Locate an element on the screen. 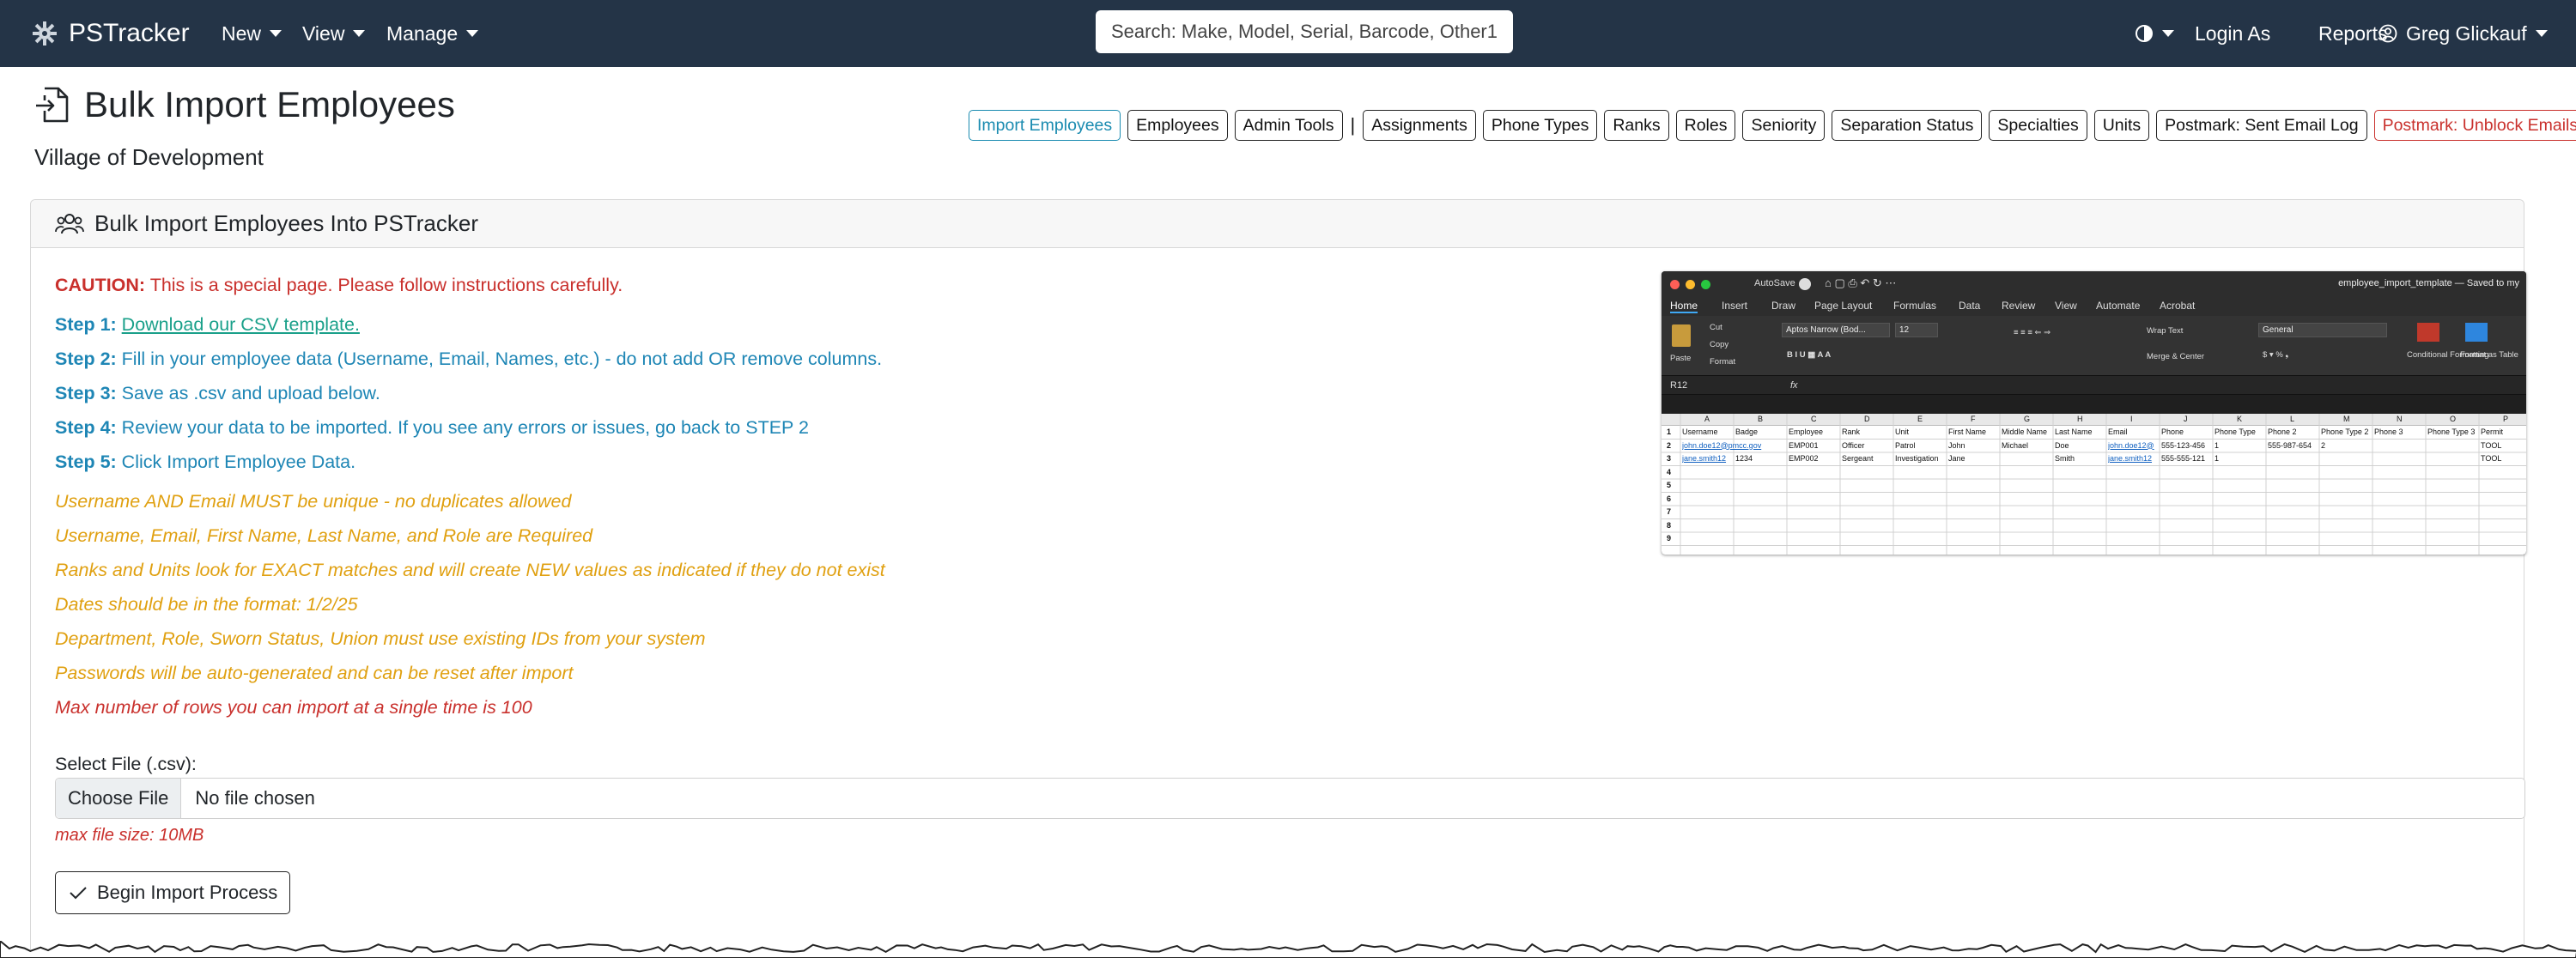  excel-cell: Jane is located at coordinates (1956, 459).